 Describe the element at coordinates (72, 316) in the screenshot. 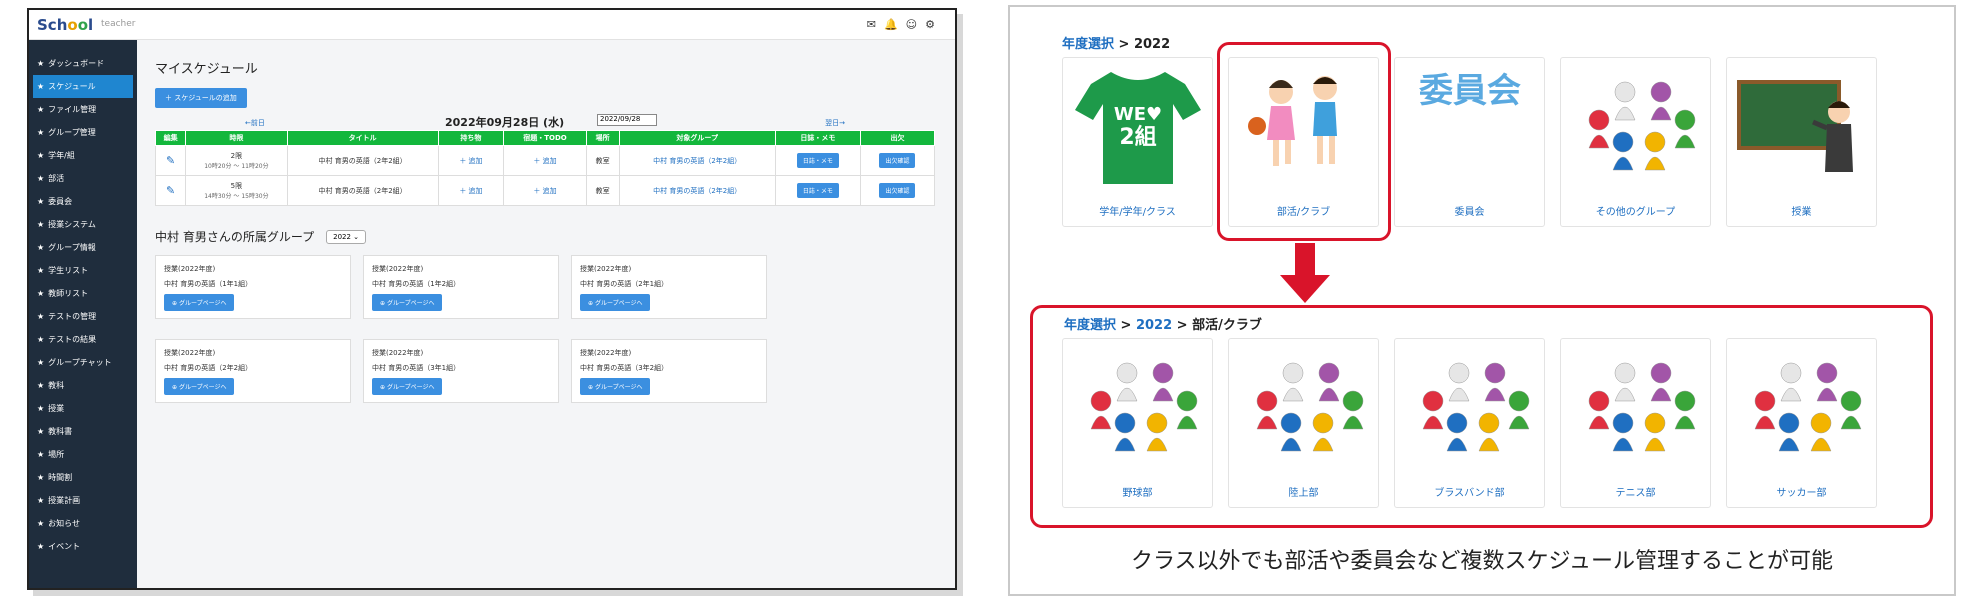

I see `sidebar-item-label: テストの管理` at that location.